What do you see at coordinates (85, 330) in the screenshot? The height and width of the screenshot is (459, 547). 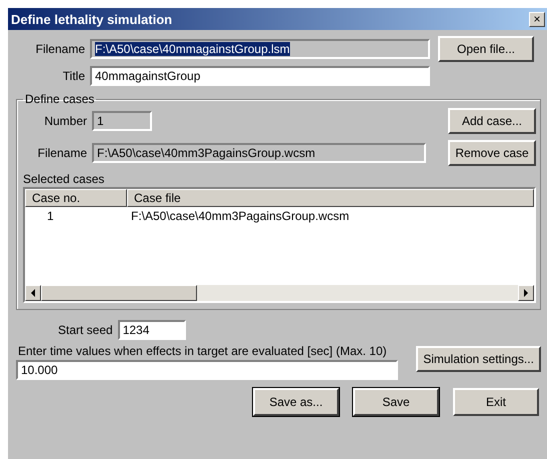 I see `start-seed-label: Start seed` at bounding box center [85, 330].